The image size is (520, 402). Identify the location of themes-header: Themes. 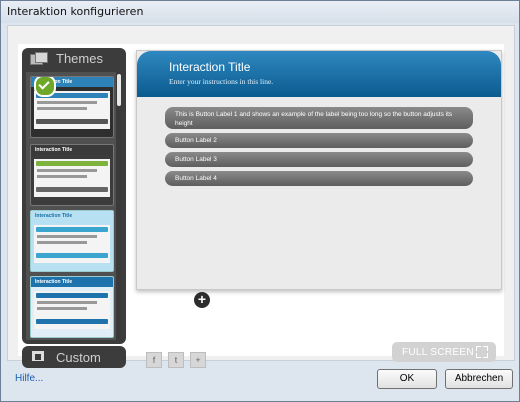
(74, 59).